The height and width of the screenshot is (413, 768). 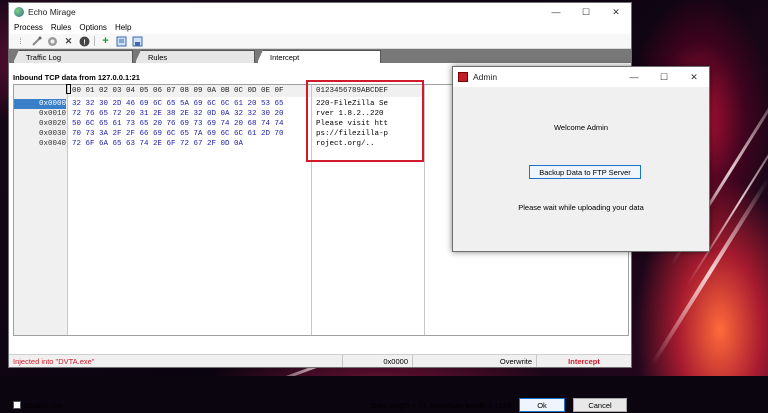 I want to click on offset-row-4: 0x0040, so click(x=40, y=144).